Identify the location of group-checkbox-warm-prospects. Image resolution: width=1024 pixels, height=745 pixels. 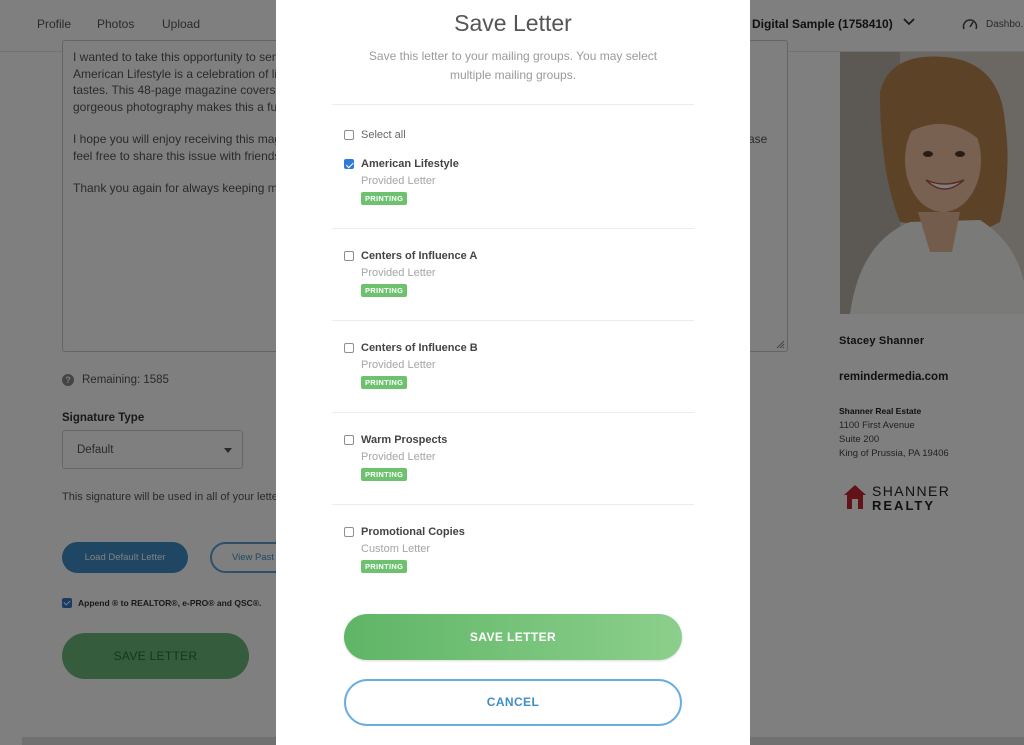
(349, 440).